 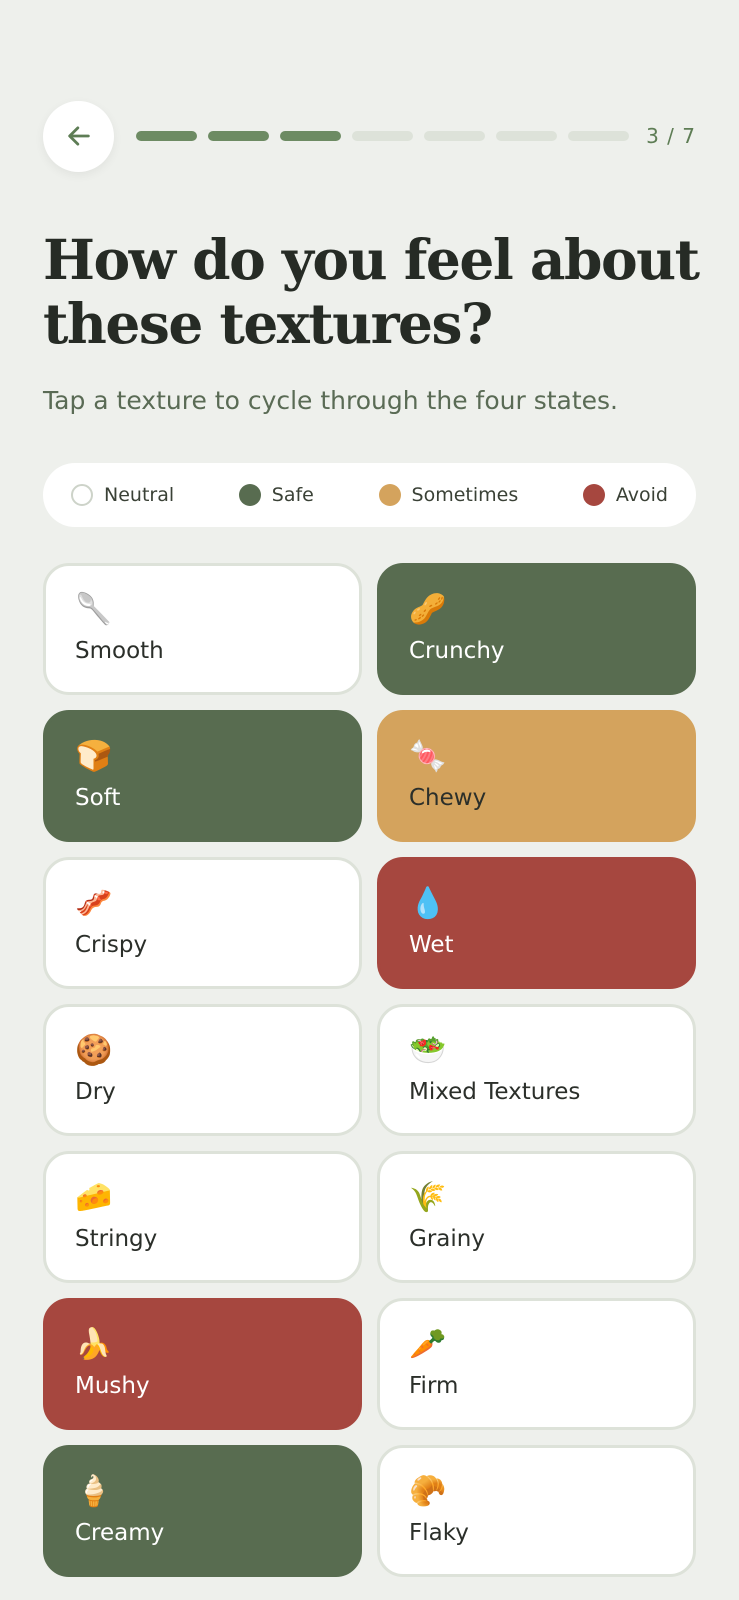 I want to click on texture-label: Chewy, so click(x=448, y=798).